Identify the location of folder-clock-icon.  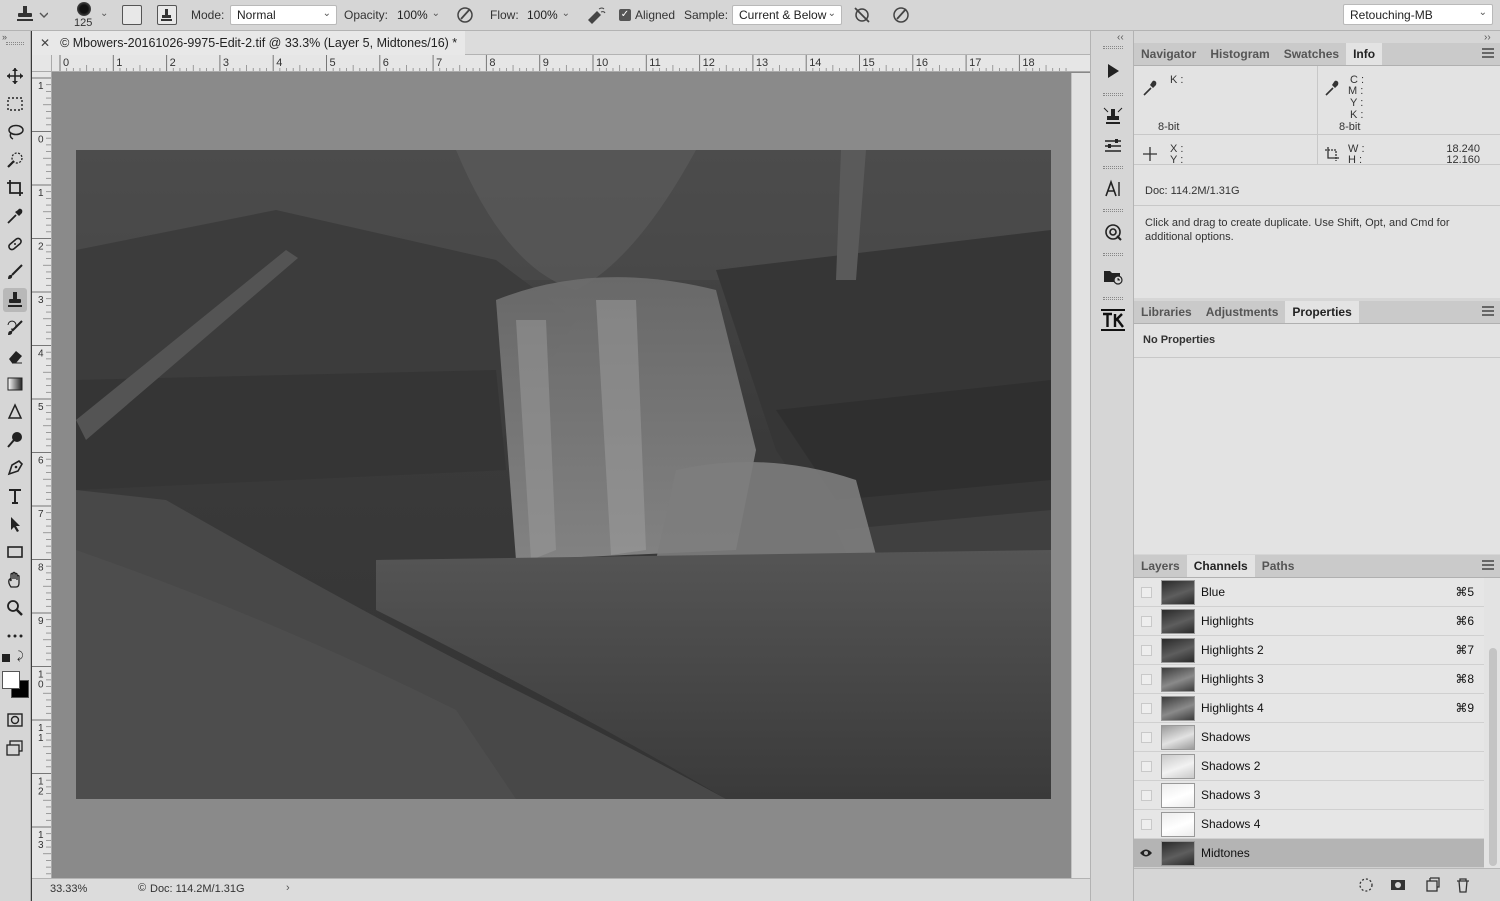
(1113, 276).